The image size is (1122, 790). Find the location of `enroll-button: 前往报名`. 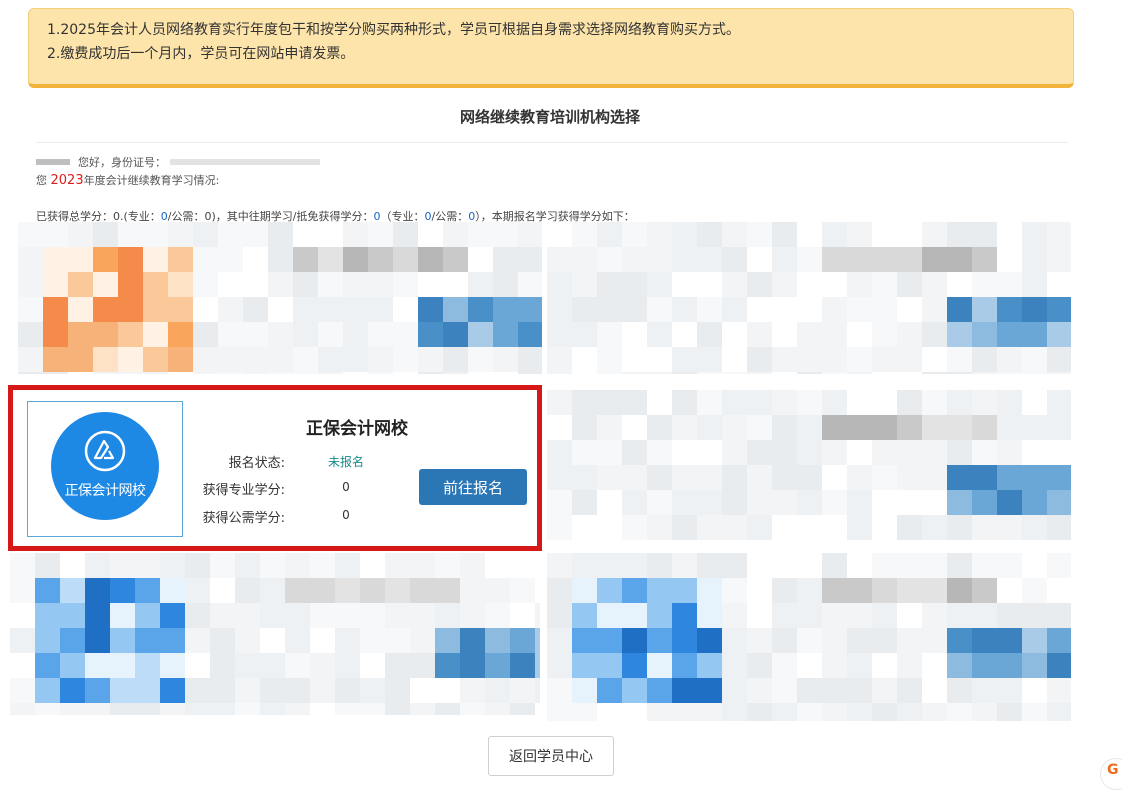

enroll-button: 前往报名 is located at coordinates (473, 487).